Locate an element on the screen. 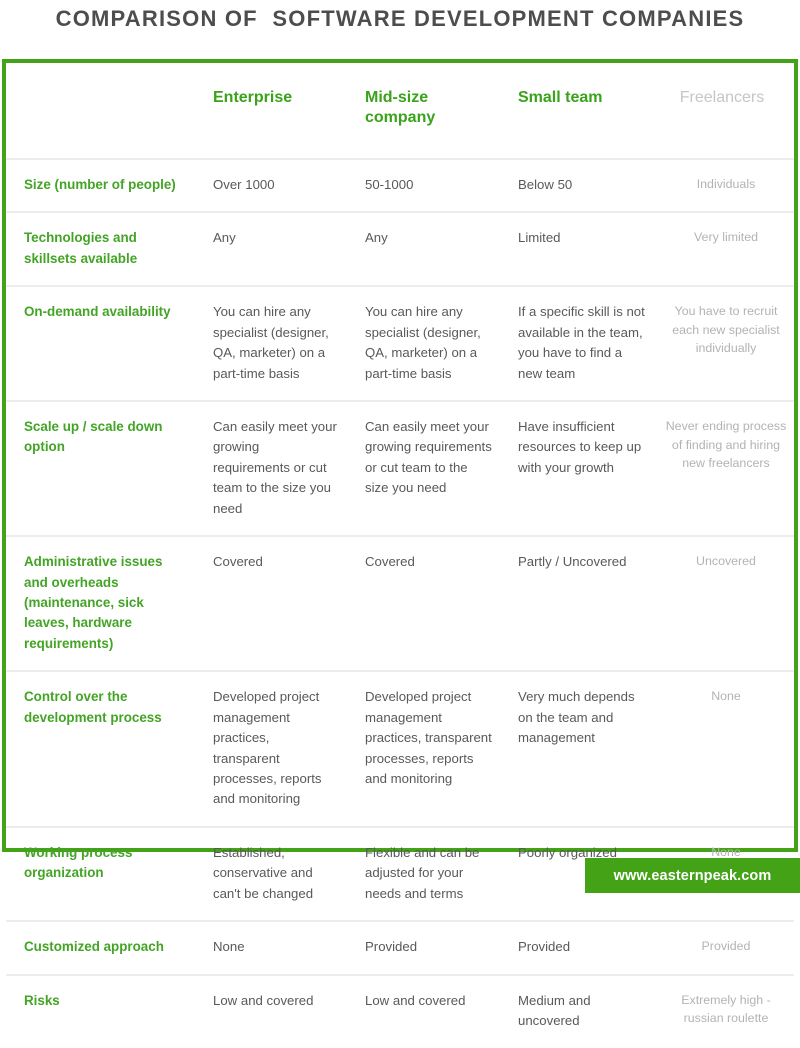 This screenshot has height=1048, width=800. row-label-text: Size (number of people) is located at coordinates (100, 184).